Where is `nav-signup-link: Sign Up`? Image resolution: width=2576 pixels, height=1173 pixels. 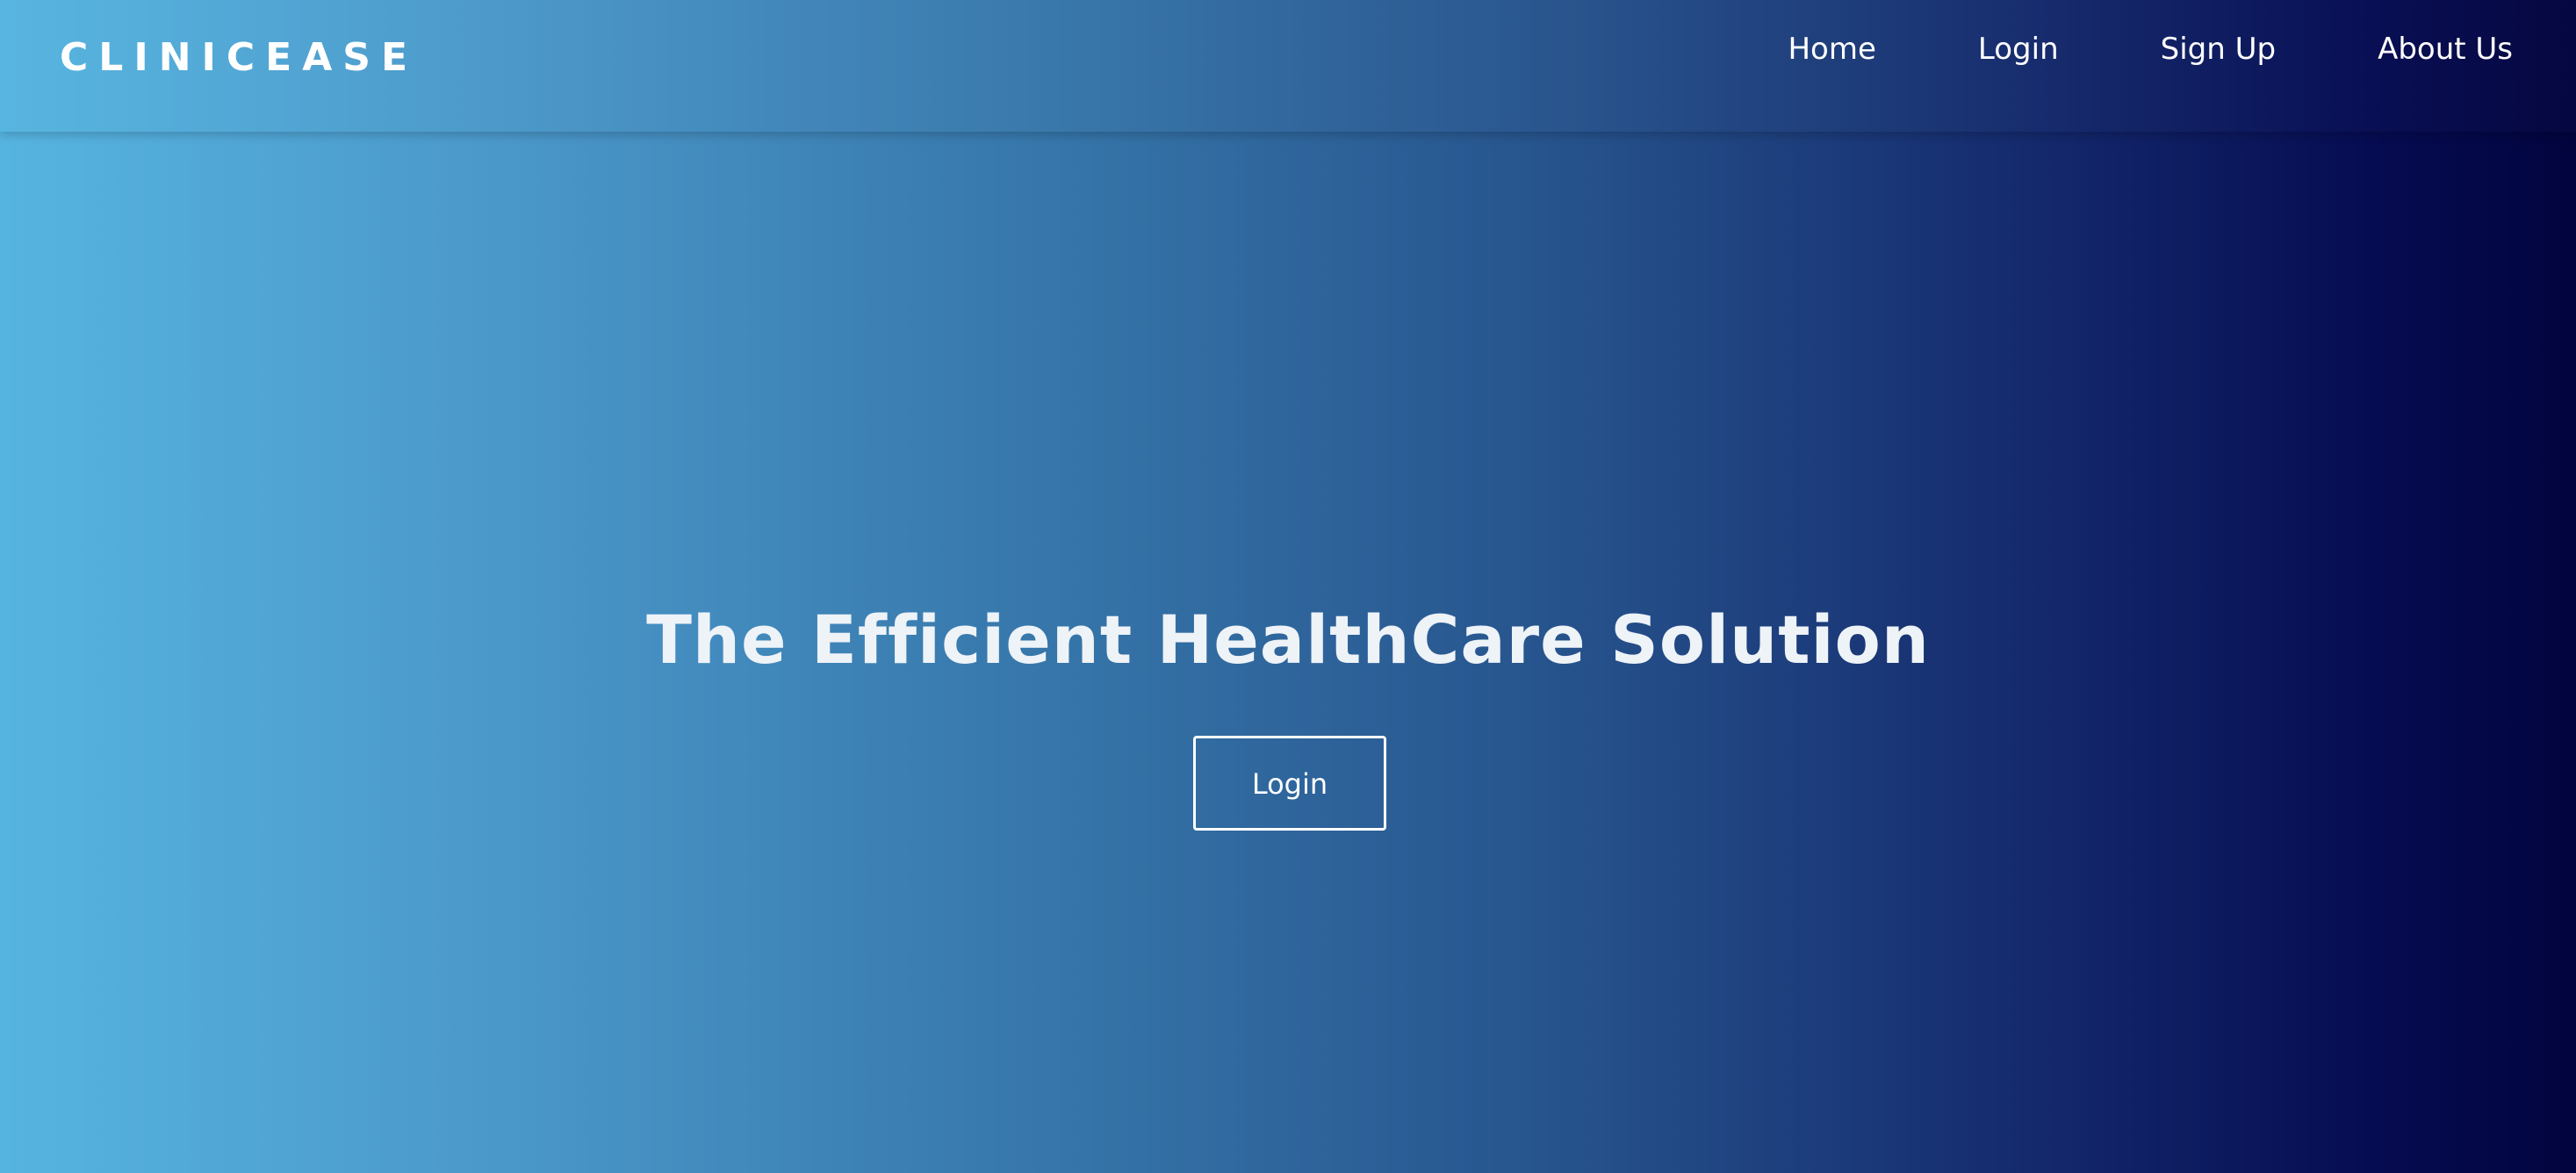 nav-signup-link: Sign Up is located at coordinates (2218, 49).